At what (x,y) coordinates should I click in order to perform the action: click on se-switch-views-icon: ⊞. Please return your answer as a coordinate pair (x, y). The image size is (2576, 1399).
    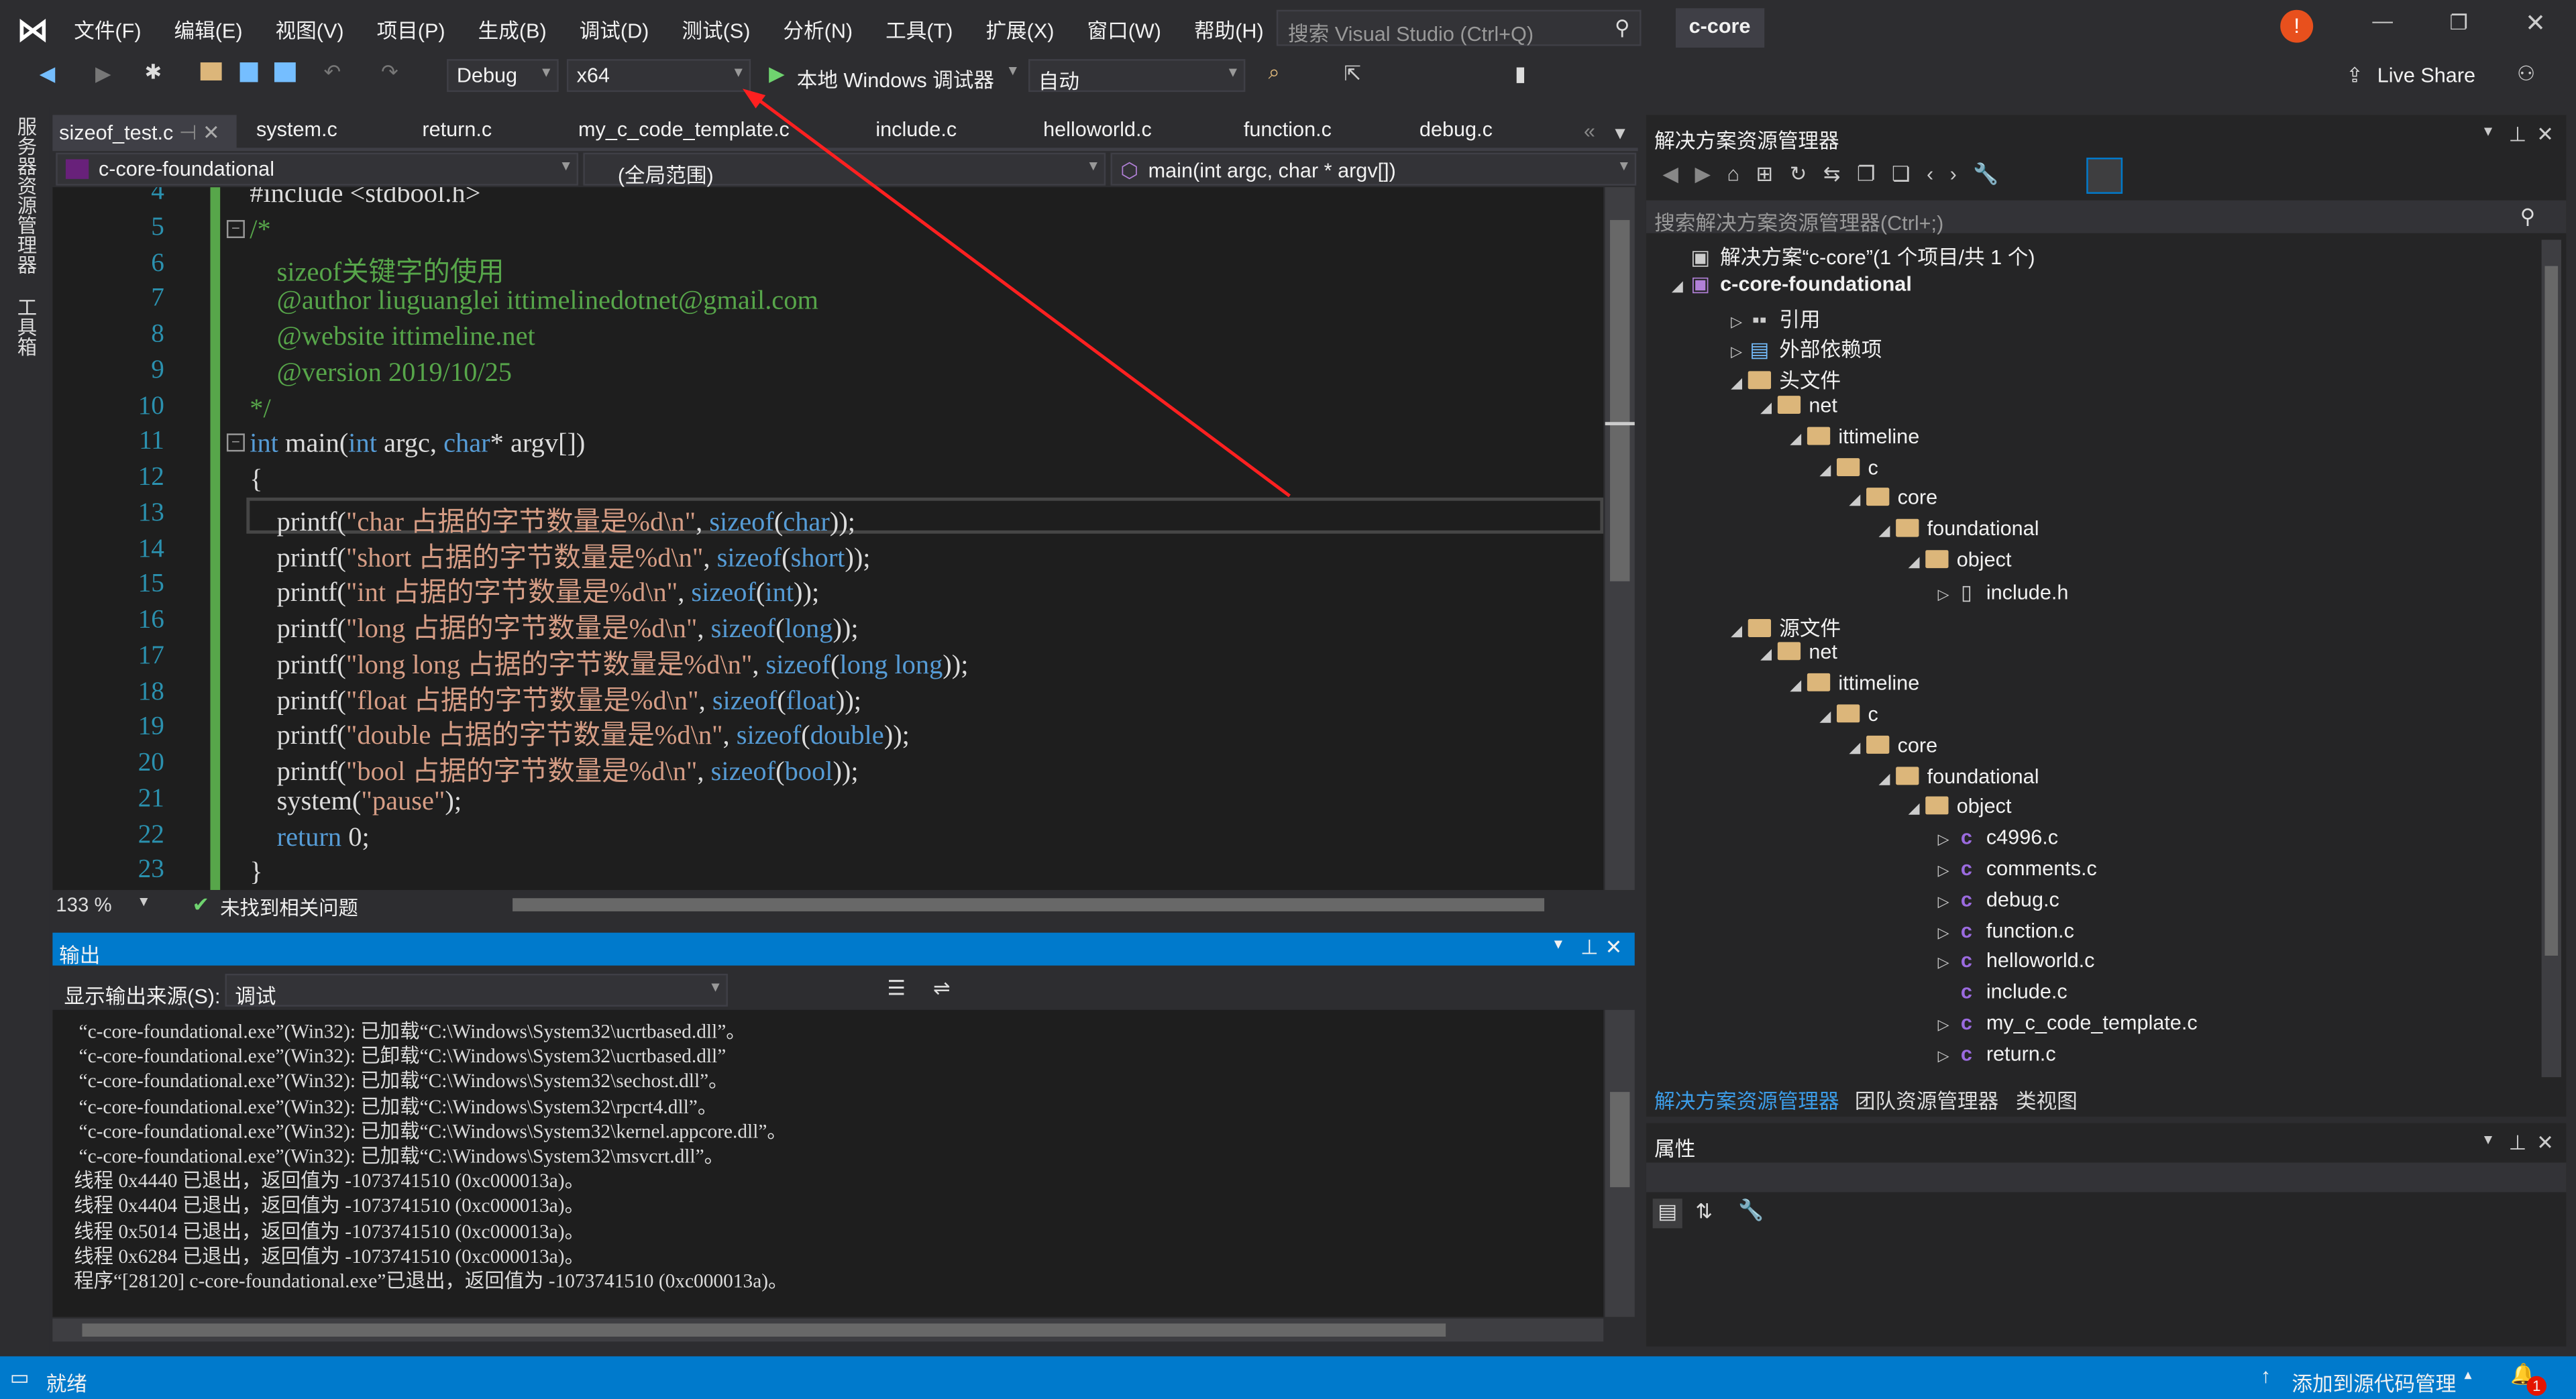
    Looking at the image, I should click on (1773, 173).